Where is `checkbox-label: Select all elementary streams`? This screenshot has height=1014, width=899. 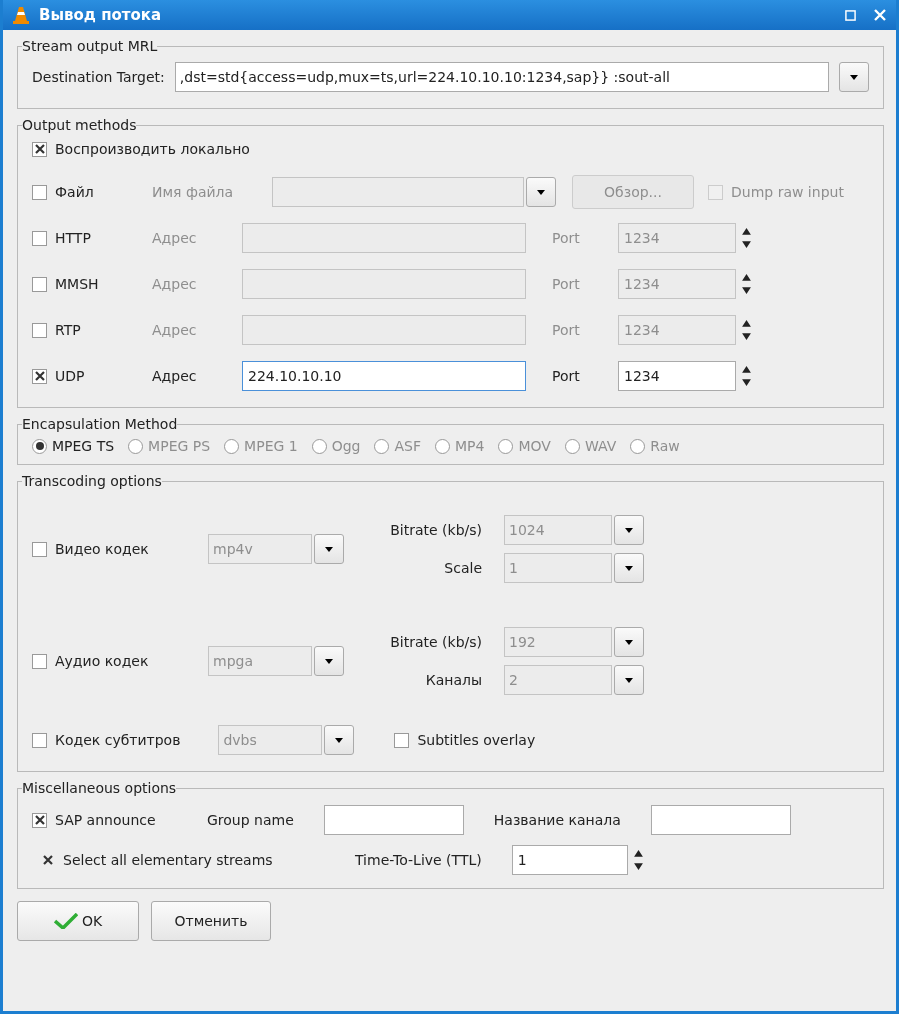
checkbox-label: Select all elementary streams is located at coordinates (168, 860).